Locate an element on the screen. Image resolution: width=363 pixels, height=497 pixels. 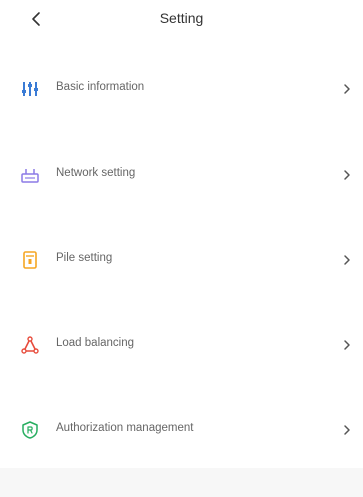
router-icon is located at coordinates (30, 176).